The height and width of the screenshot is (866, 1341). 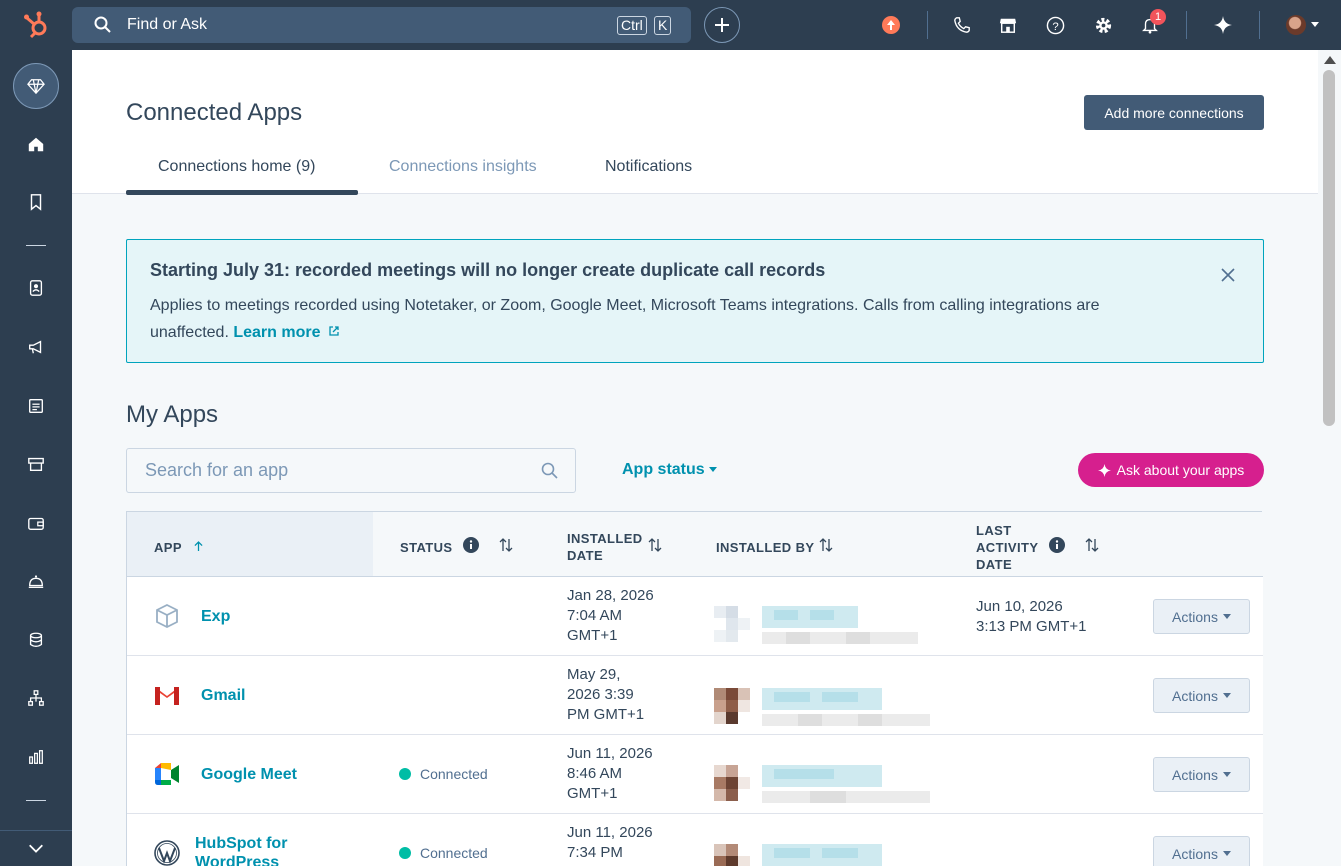 What do you see at coordinates (36, 698) in the screenshot?
I see `automation-workflow-icon` at bounding box center [36, 698].